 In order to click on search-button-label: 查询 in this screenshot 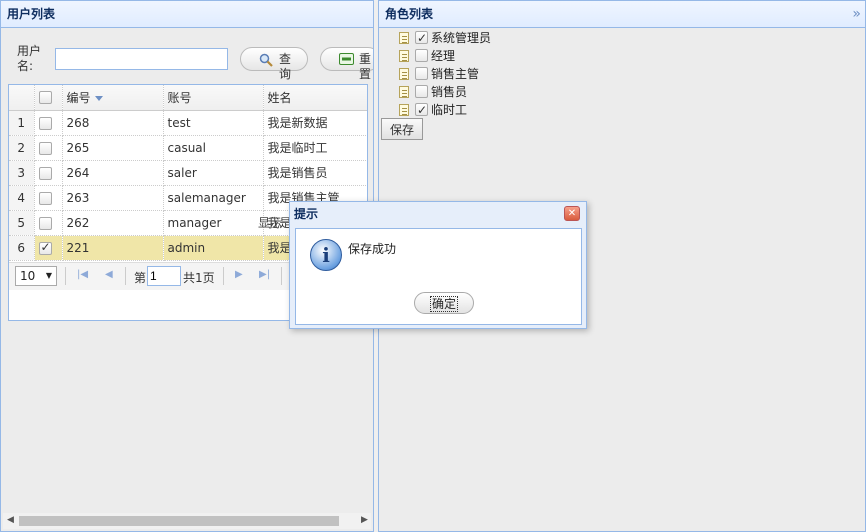, I will do `click(285, 66)`.